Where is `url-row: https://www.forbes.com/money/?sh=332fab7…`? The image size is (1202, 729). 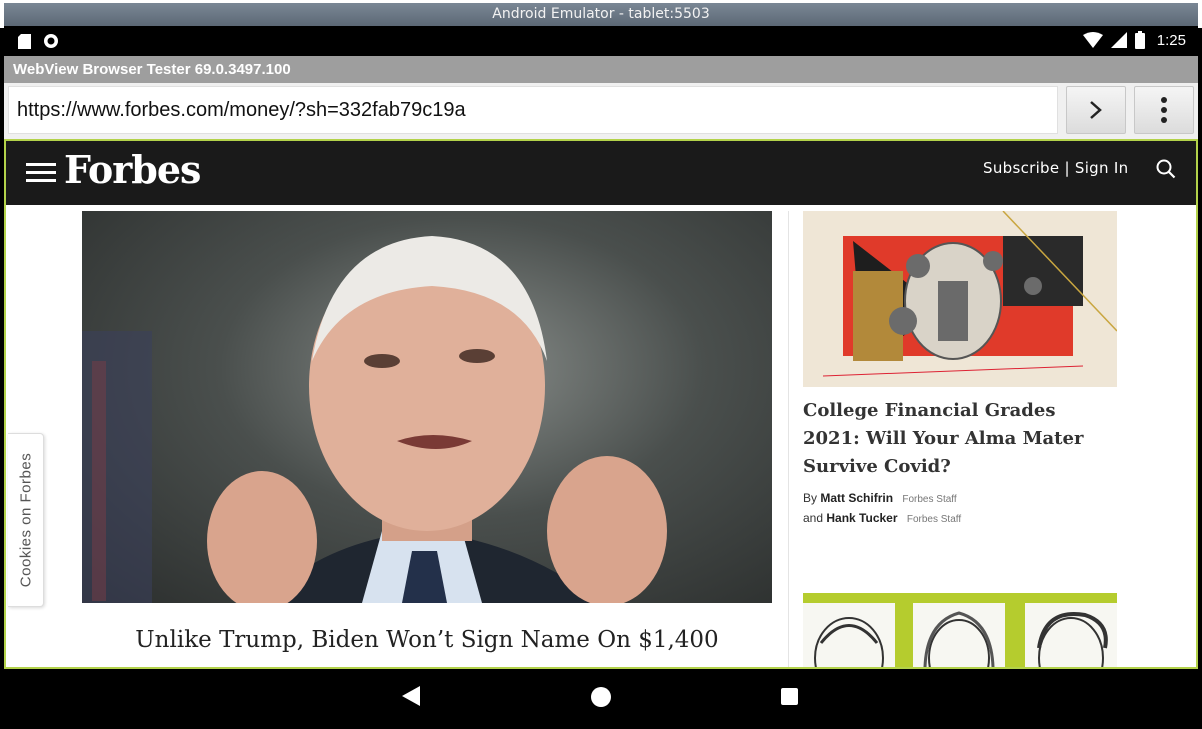 url-row: https://www.forbes.com/money/?sh=332fab7… is located at coordinates (601, 111).